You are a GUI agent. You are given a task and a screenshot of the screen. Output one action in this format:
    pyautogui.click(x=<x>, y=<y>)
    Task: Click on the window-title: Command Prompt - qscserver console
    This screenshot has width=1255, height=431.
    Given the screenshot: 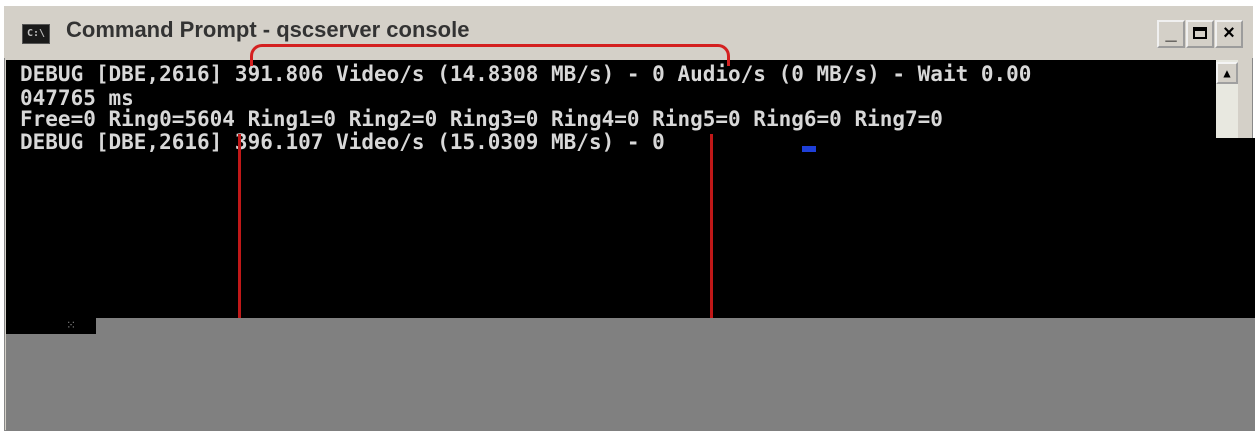 What is the action you would take?
    pyautogui.click(x=268, y=29)
    